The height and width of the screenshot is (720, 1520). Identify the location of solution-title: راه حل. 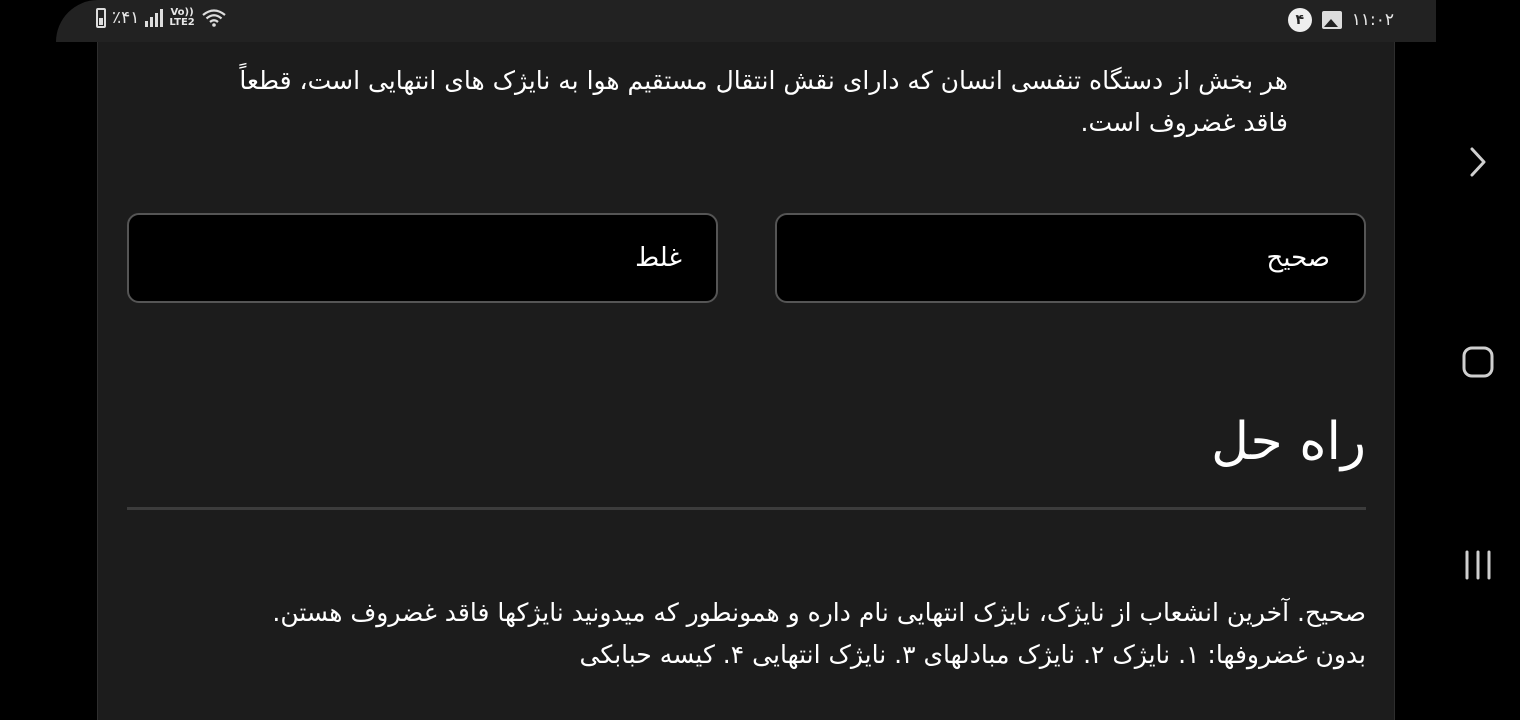
(1288, 442).